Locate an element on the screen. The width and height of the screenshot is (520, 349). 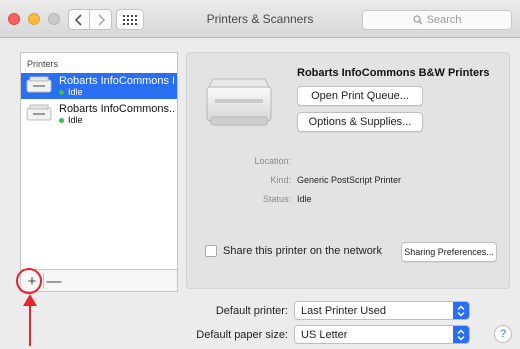
share-printer-checkbox is located at coordinates (211, 251).